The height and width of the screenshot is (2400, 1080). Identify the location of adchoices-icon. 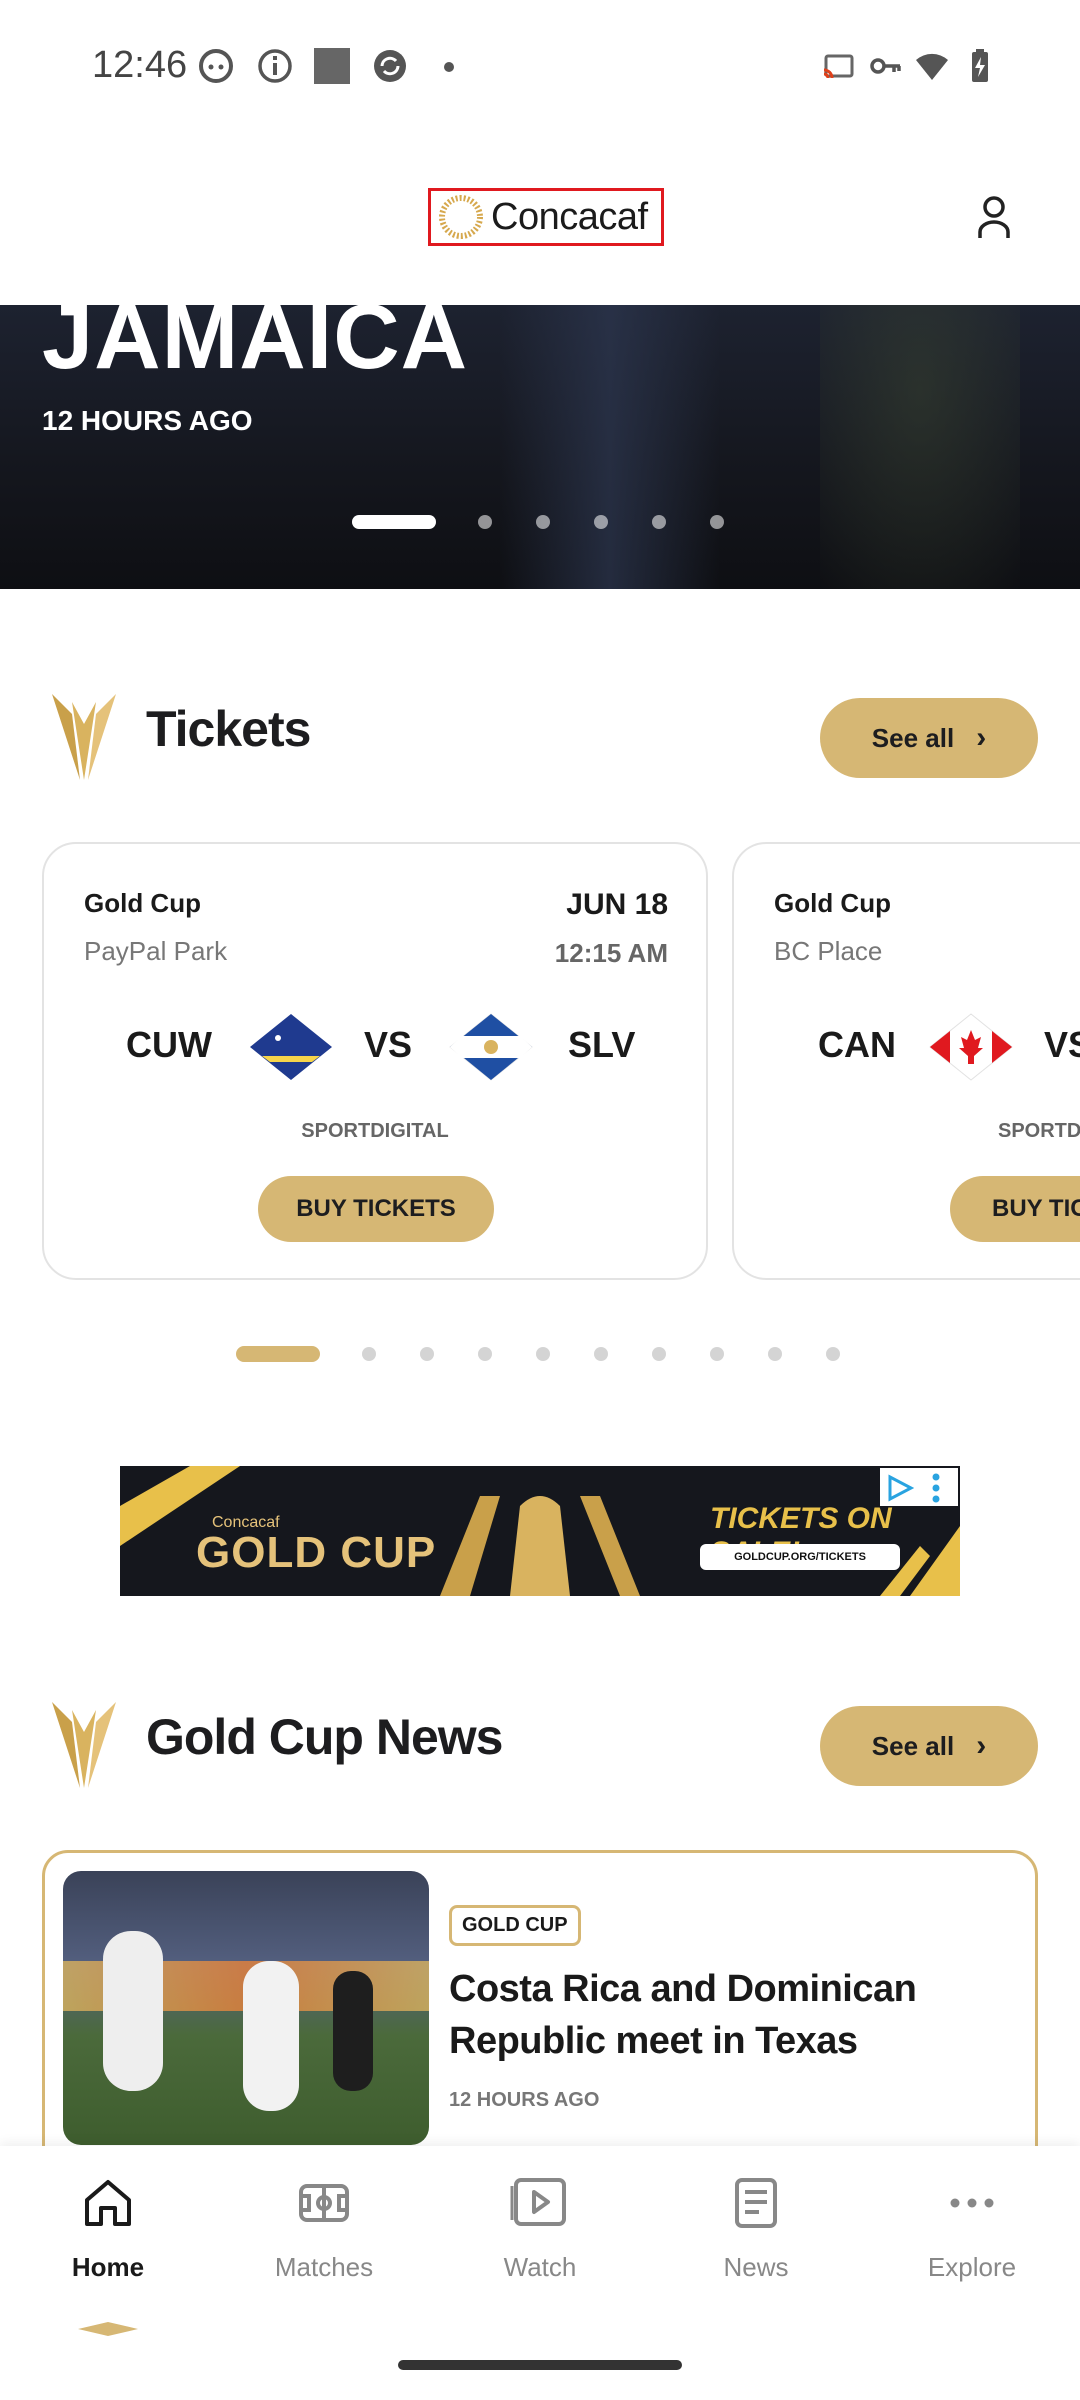
(901, 1488).